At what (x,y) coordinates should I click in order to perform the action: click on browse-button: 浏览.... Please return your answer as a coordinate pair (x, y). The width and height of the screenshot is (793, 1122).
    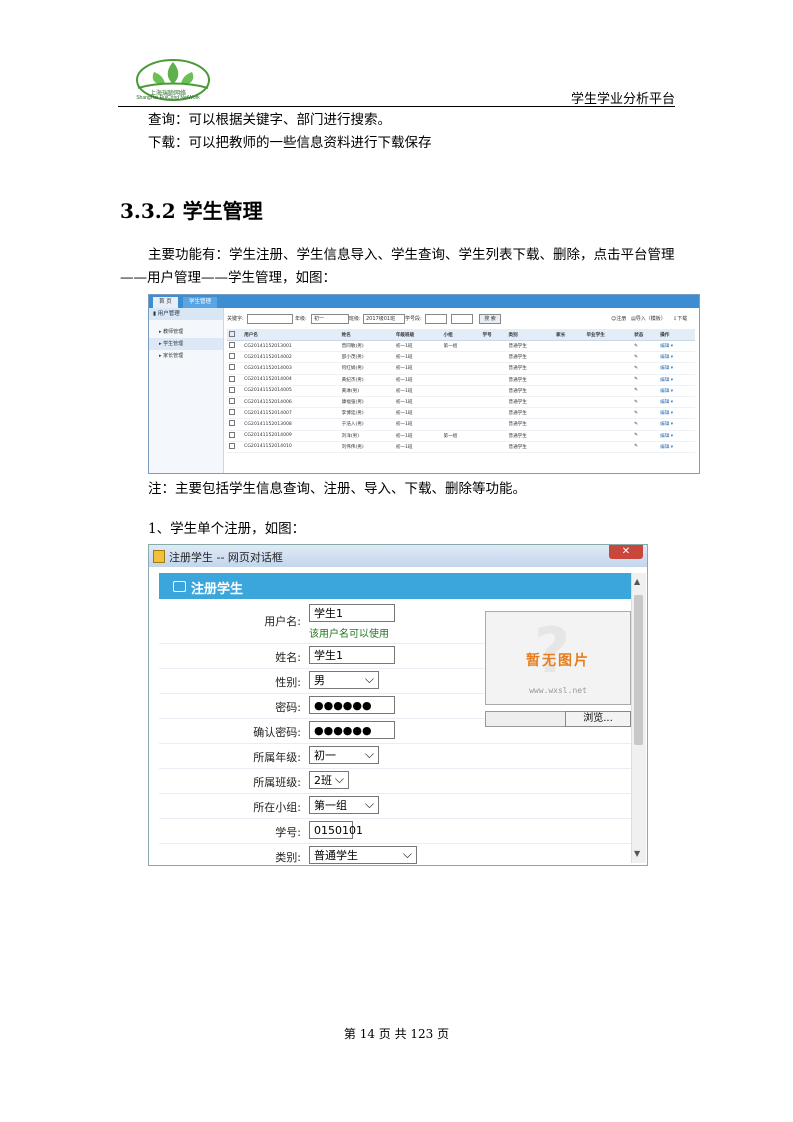
    Looking at the image, I should click on (598, 719).